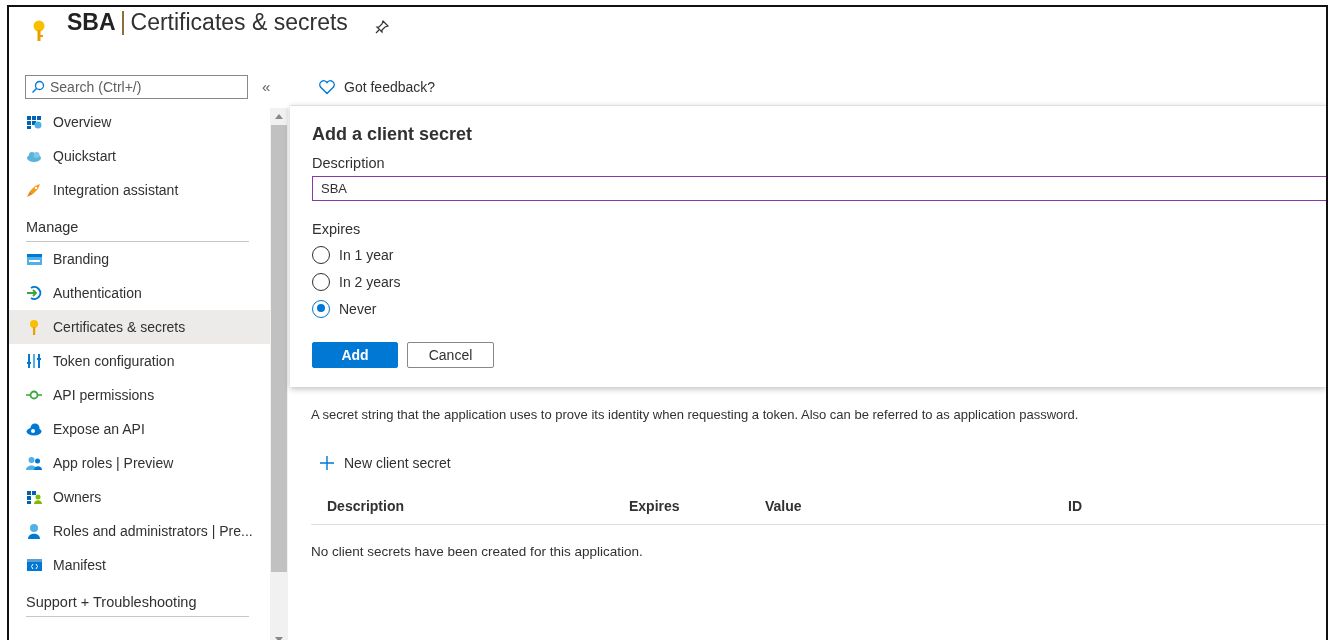 This screenshot has width=1335, height=640. What do you see at coordinates (39, 31) in the screenshot?
I see `key-icon` at bounding box center [39, 31].